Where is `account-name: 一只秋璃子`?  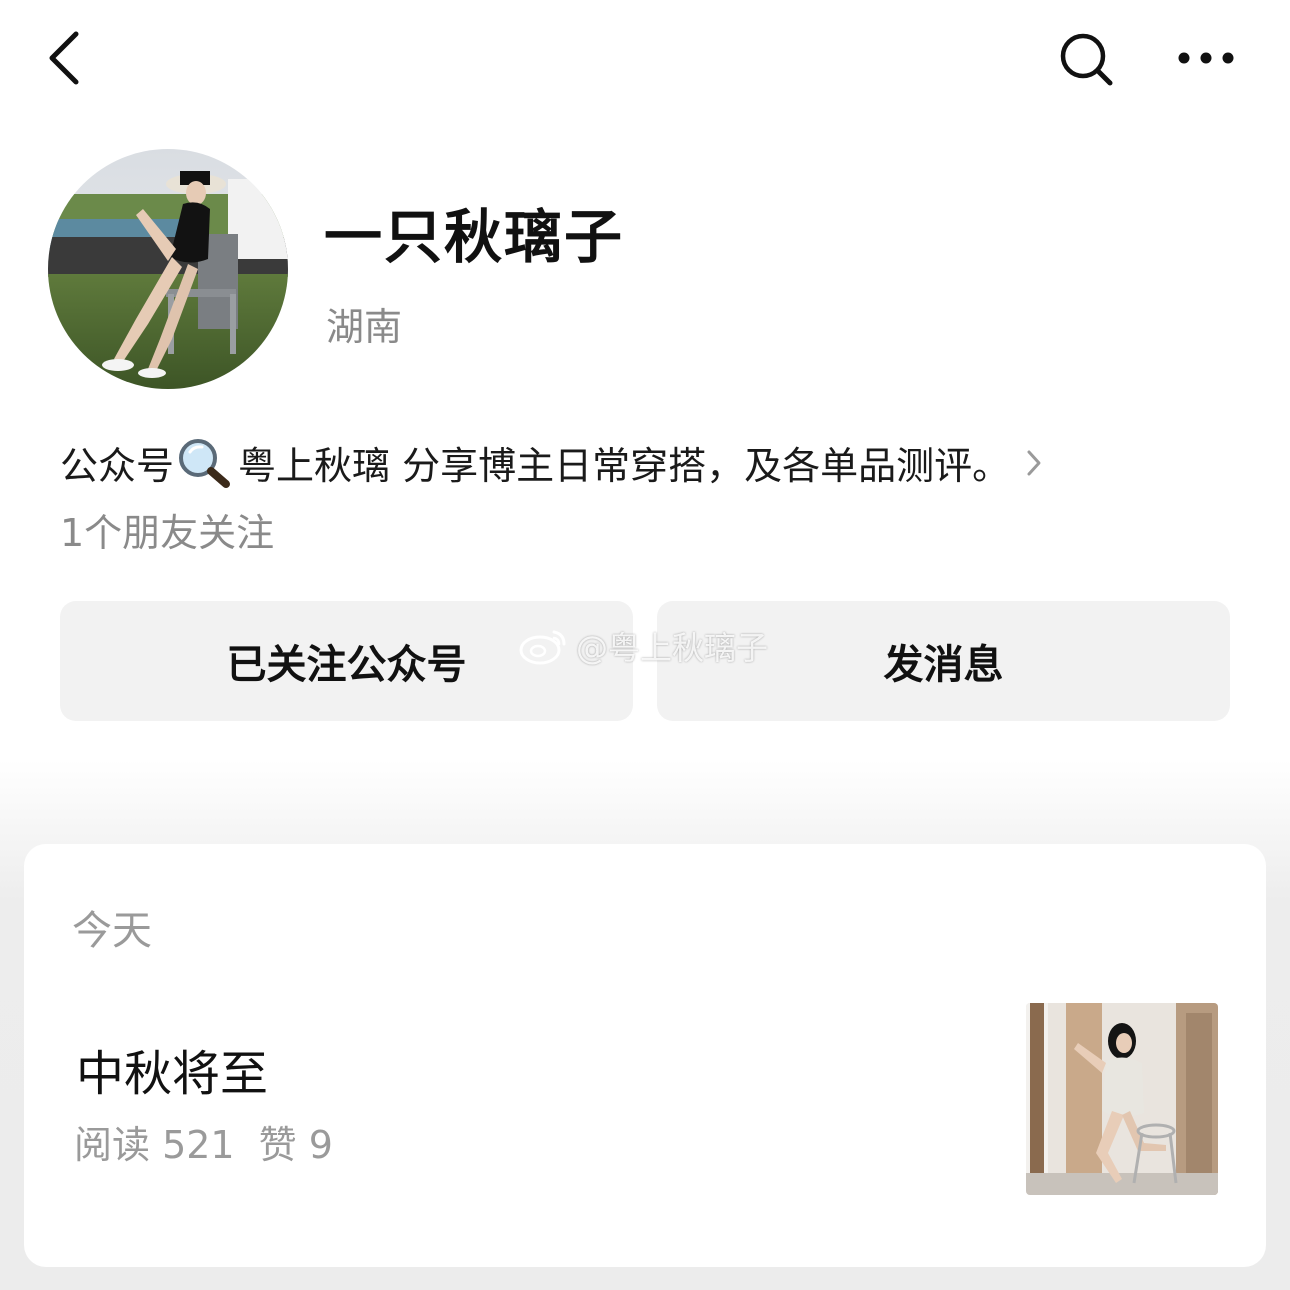
account-name: 一只秋璃子 is located at coordinates (474, 237).